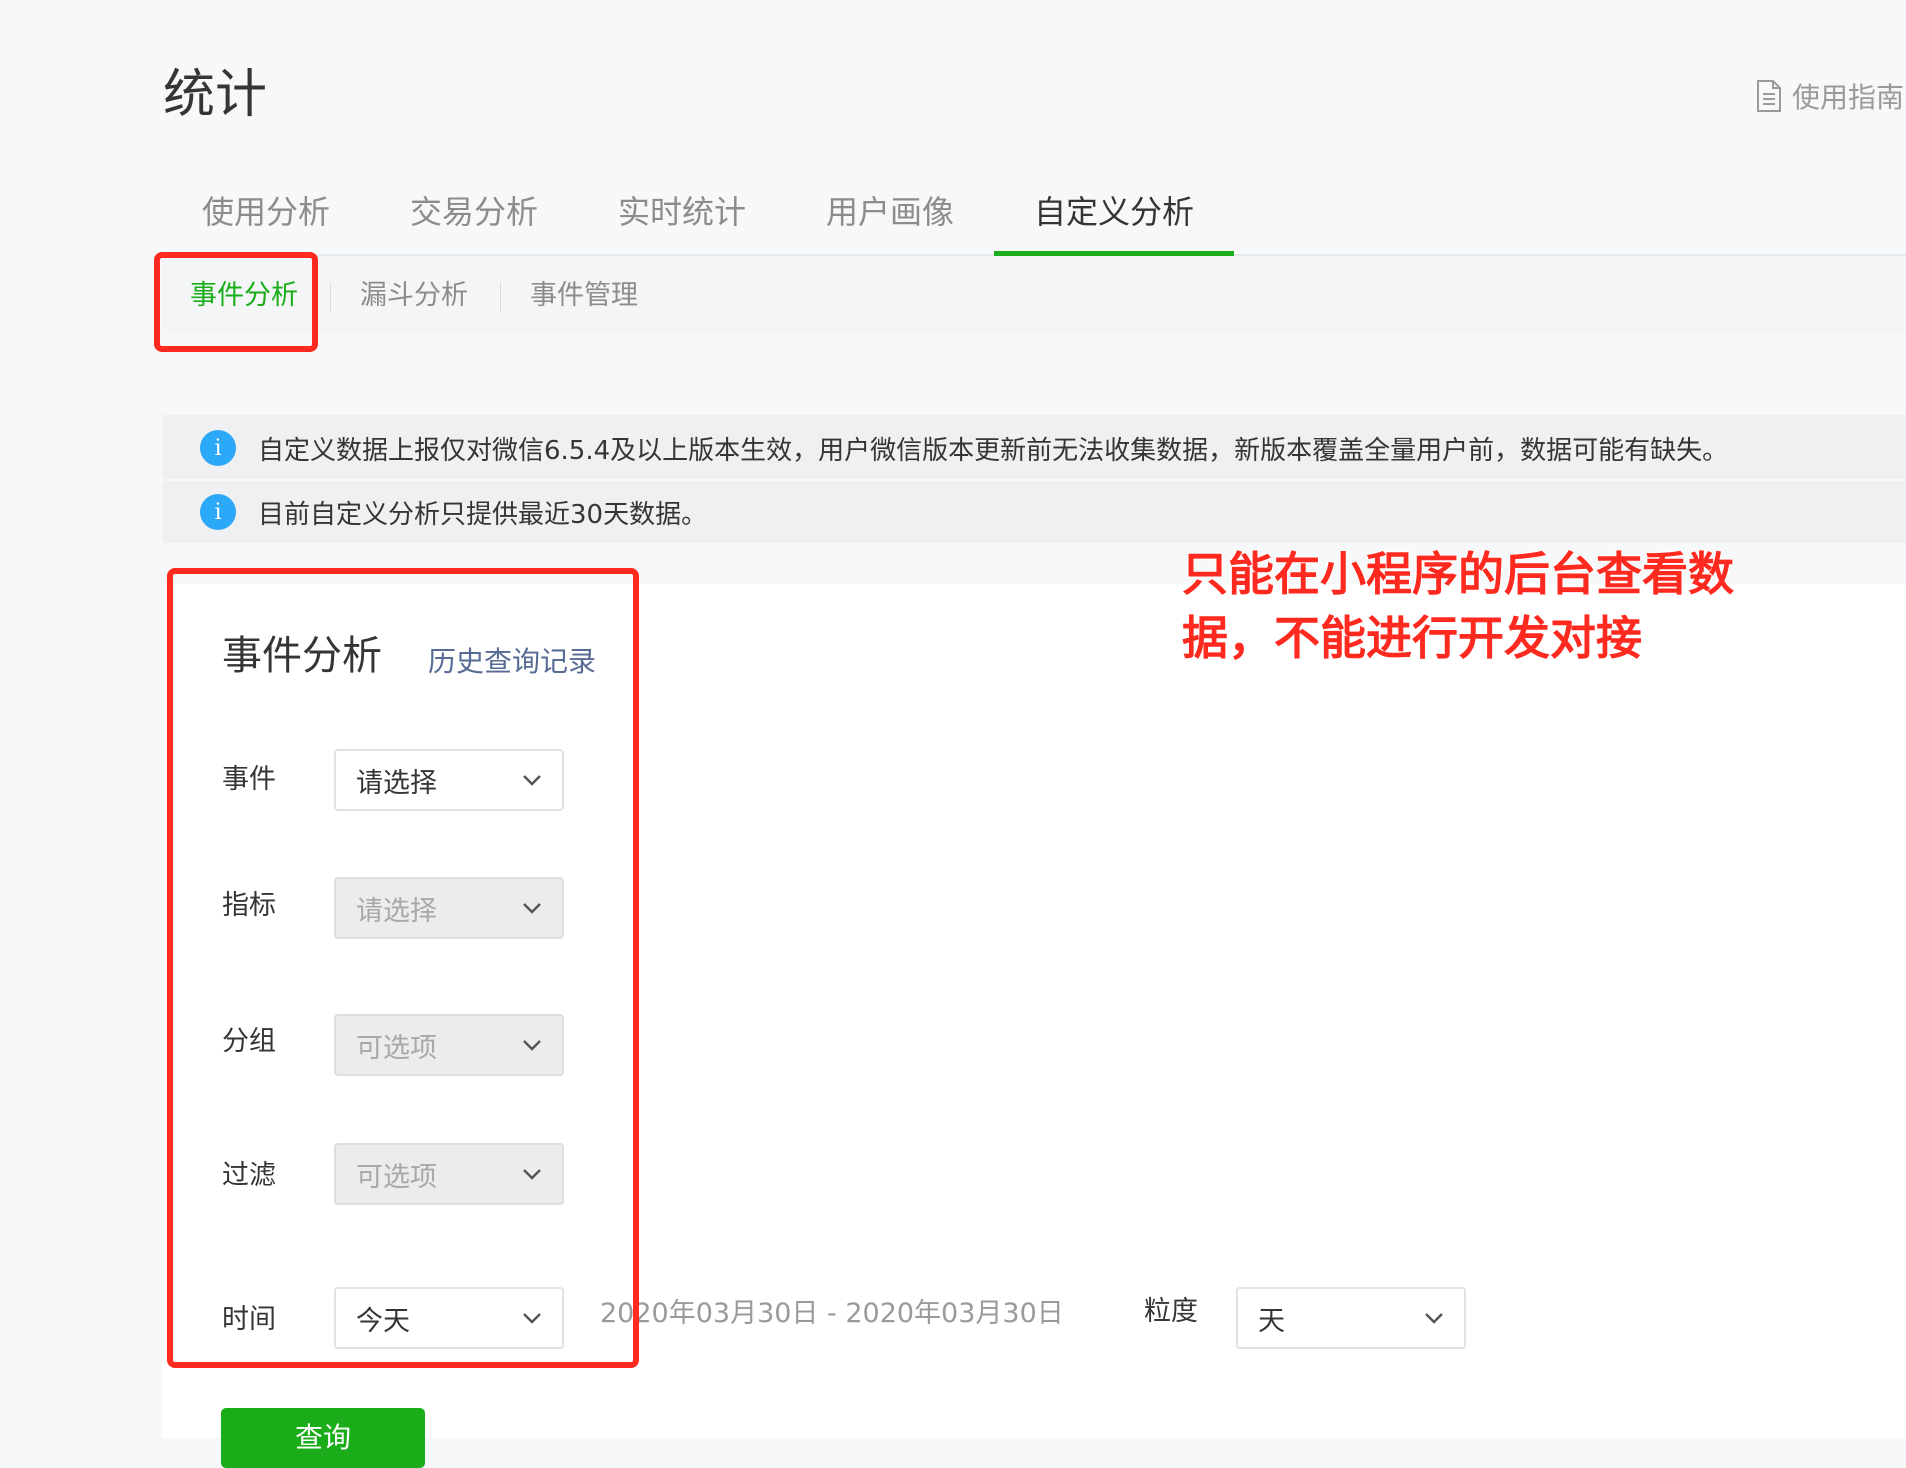 This screenshot has width=1906, height=1468. Describe the element at coordinates (414, 296) in the screenshot. I see `subtab-funnel-analysis: 漏斗分析` at that location.